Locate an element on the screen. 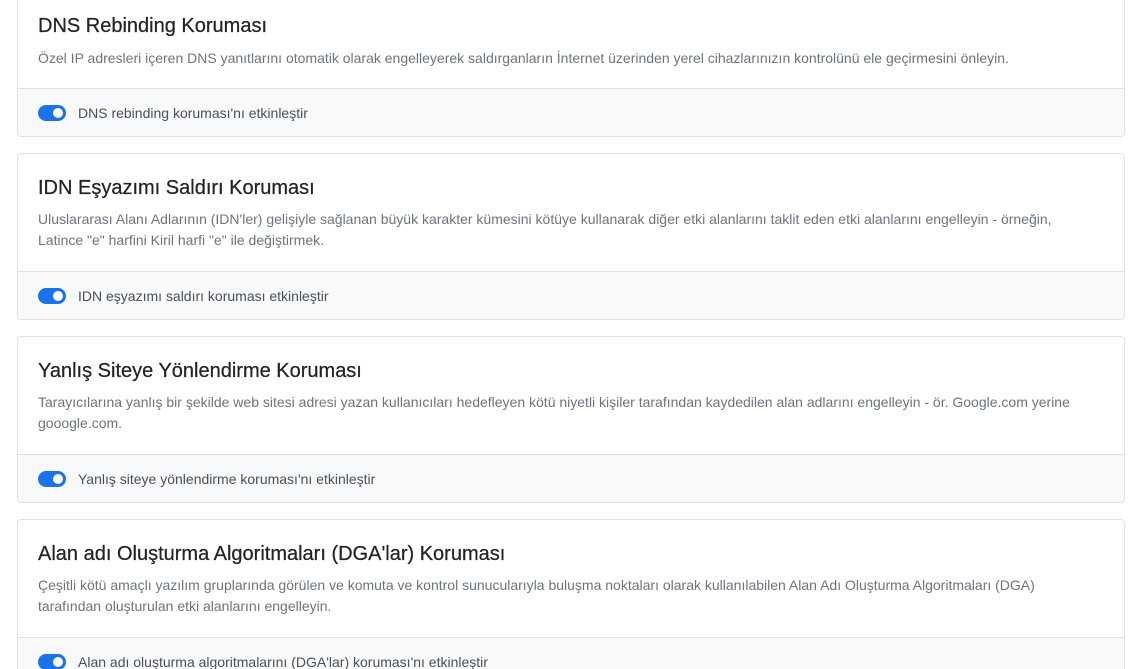 The image size is (1136, 669). dns-rebinding-toggle is located at coordinates (52, 112).